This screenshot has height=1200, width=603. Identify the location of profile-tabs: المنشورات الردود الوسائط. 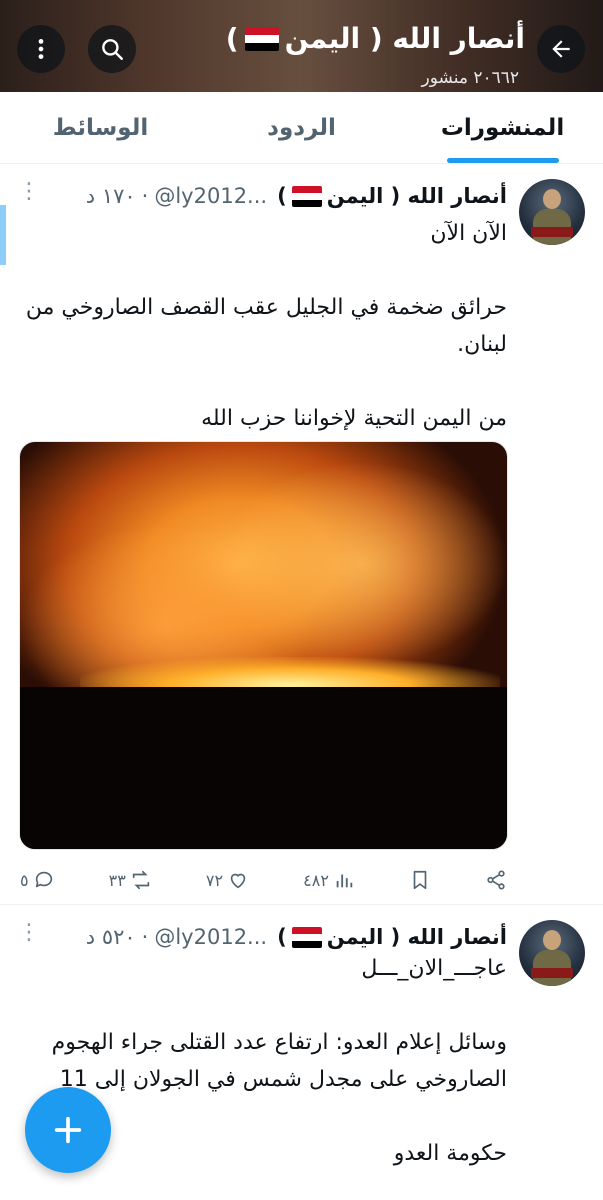
(301, 128).